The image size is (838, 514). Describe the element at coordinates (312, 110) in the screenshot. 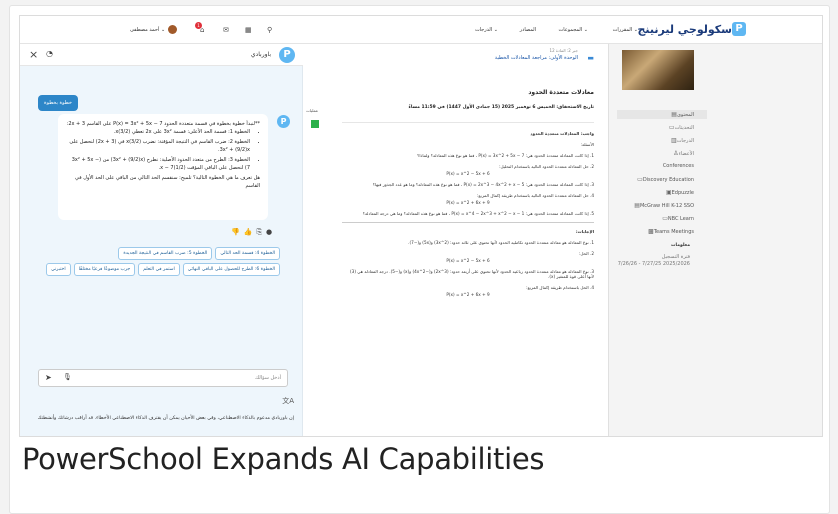

I see `edge-label: عمليات` at that location.